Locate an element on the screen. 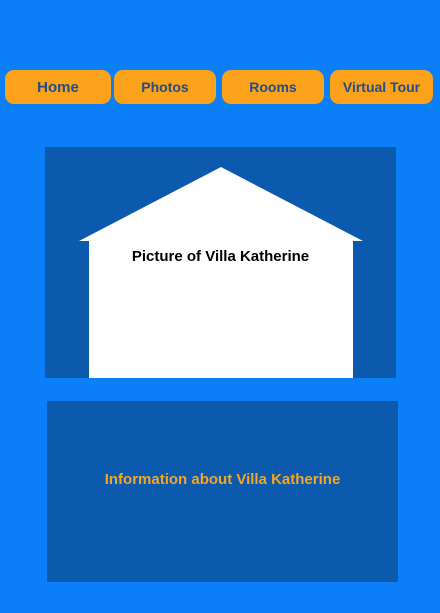 Image resolution: width=440 pixels, height=613 pixels. picture-caption: Picture of Villa Katherine is located at coordinates (220, 256).